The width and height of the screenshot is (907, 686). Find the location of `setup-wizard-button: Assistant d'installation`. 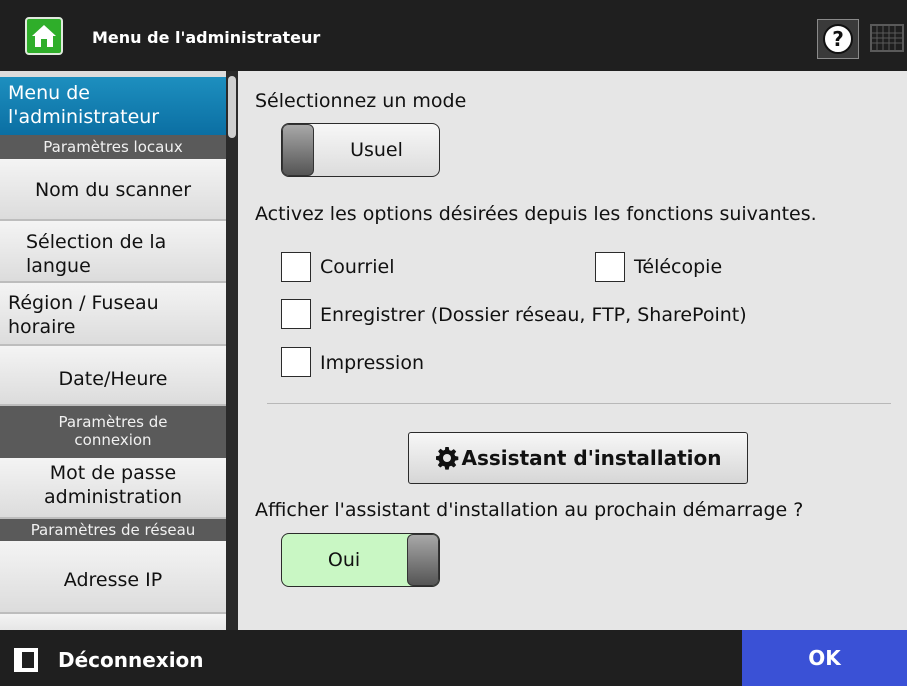

setup-wizard-button: Assistant d'installation is located at coordinates (578, 458).